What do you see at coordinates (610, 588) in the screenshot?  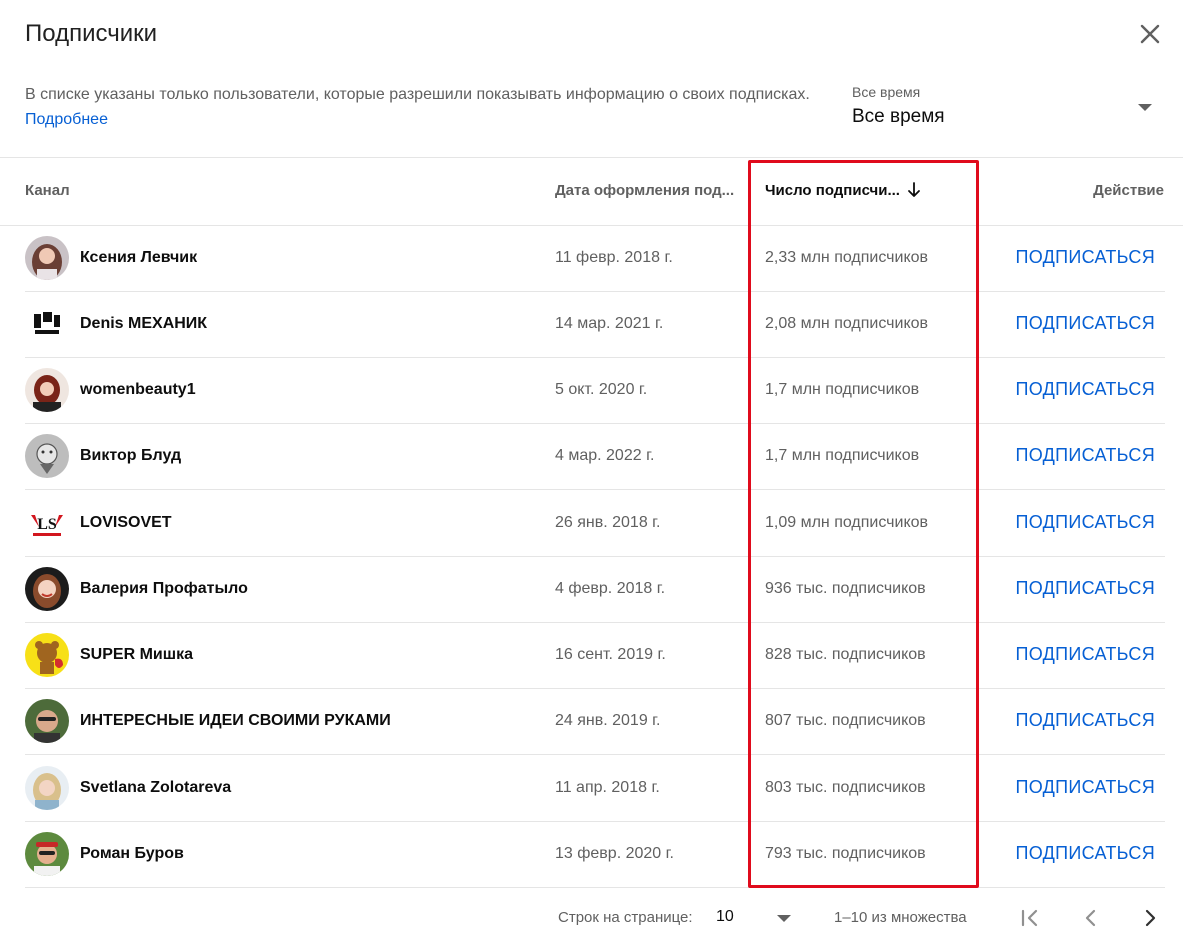 I see `subscription-date: 4 февр. 2018 г.` at bounding box center [610, 588].